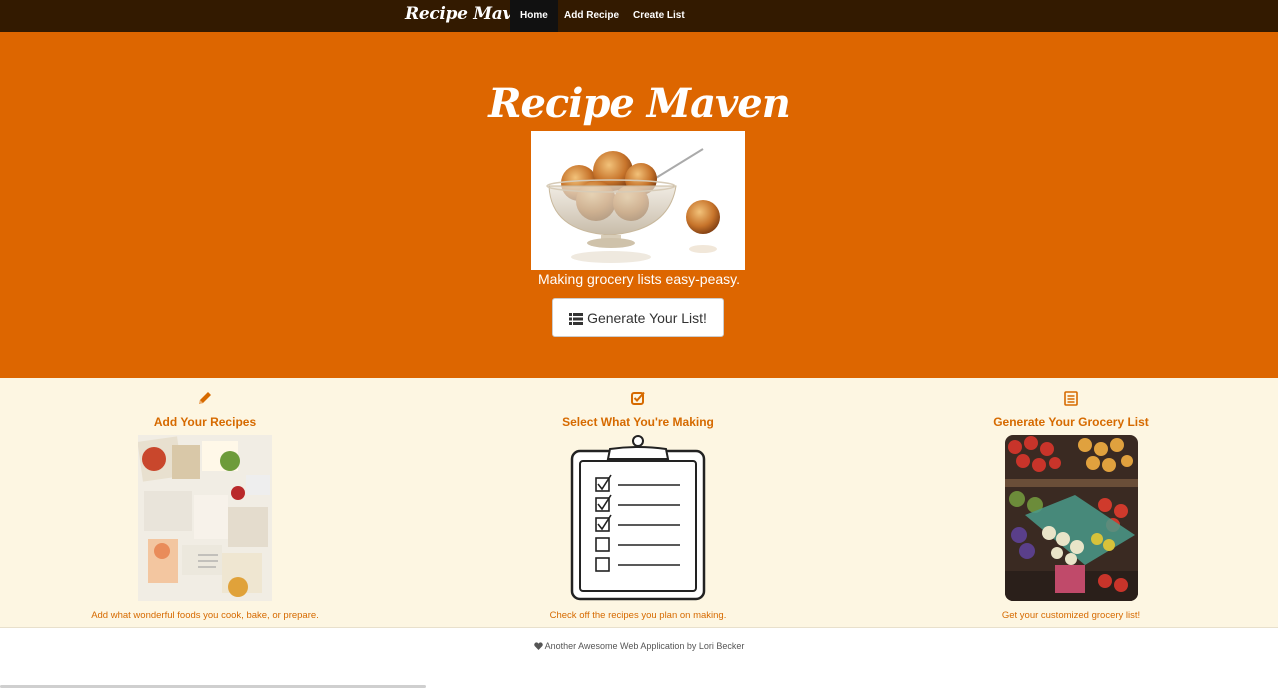  I want to click on pencil-icon, so click(205, 398).